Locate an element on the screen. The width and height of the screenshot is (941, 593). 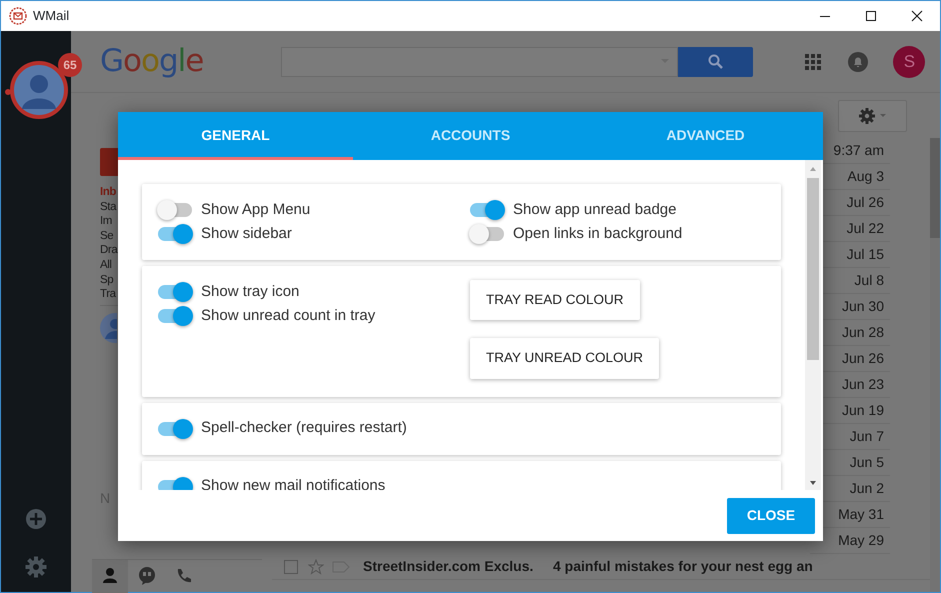
folder-link: Sp is located at coordinates (108, 280).